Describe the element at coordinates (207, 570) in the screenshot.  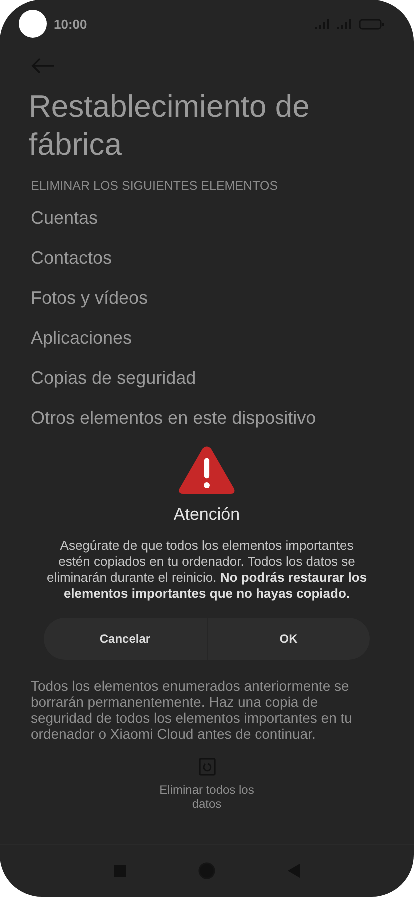
I see `dialog-message: Asegúrate de que todos los elementos importantes estén copiados en tu ordenador. Todos los datos se eliminarán durante el reinicio. No podrás restaurar los elementos importantes que no hayas copiado.` at that location.